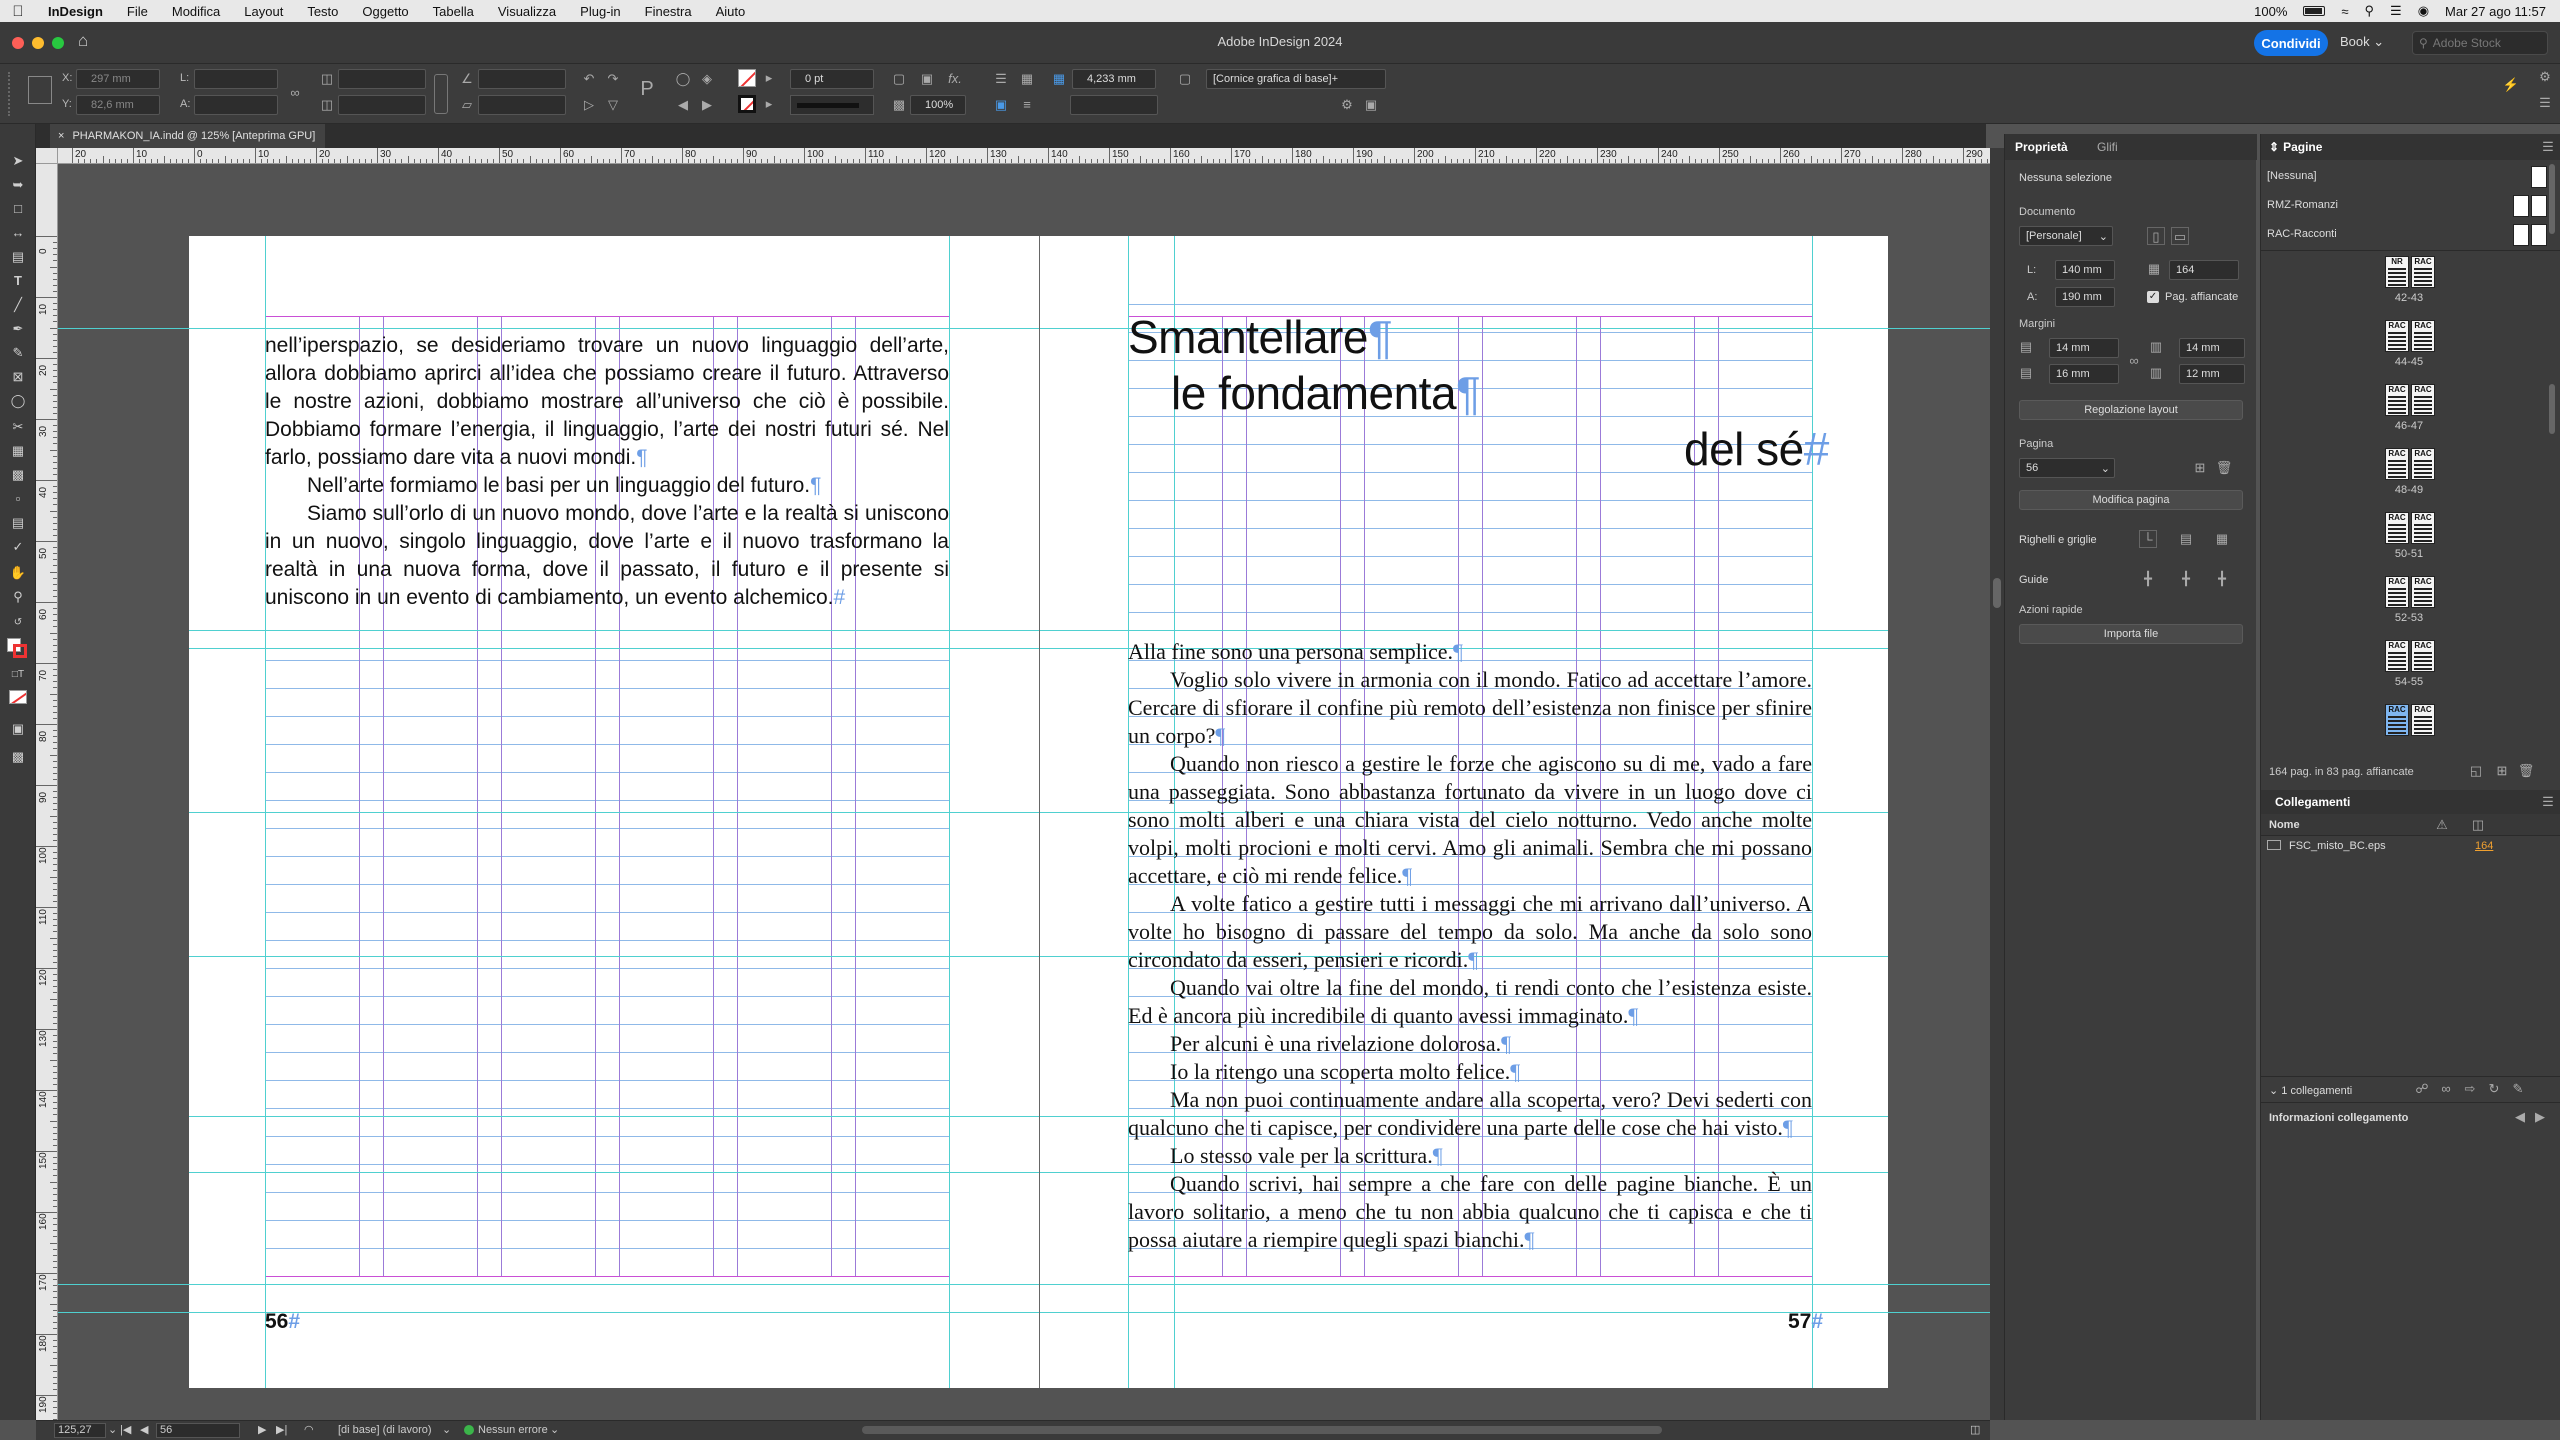 The image size is (2560, 1440). What do you see at coordinates (2511, 85) in the screenshot?
I see `lightning-icon: ⚡` at bounding box center [2511, 85].